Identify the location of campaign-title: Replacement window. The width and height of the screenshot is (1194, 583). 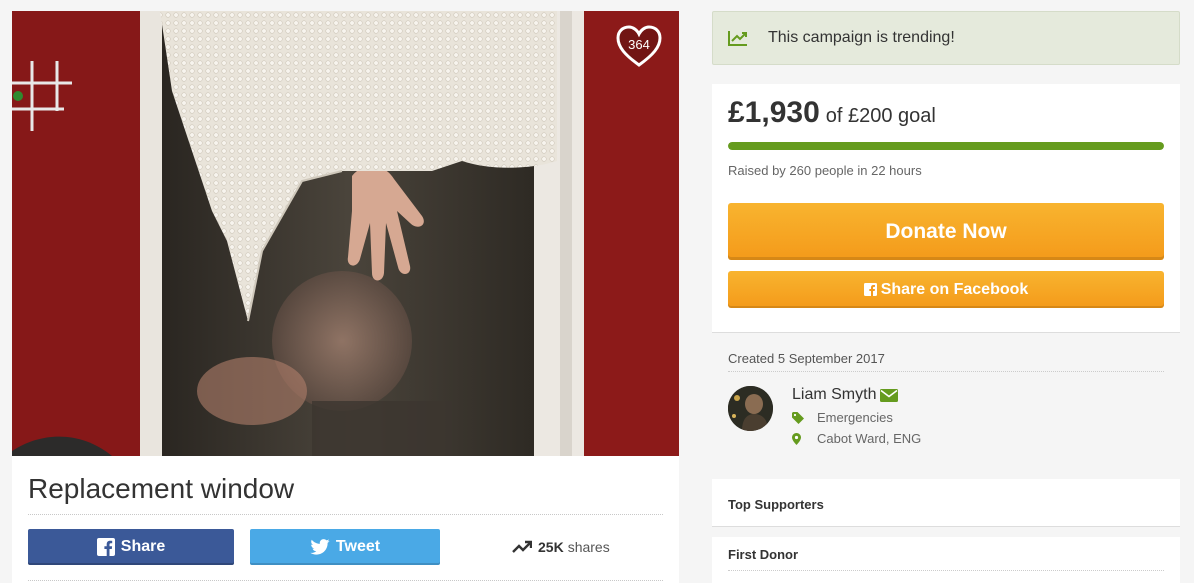
(161, 488).